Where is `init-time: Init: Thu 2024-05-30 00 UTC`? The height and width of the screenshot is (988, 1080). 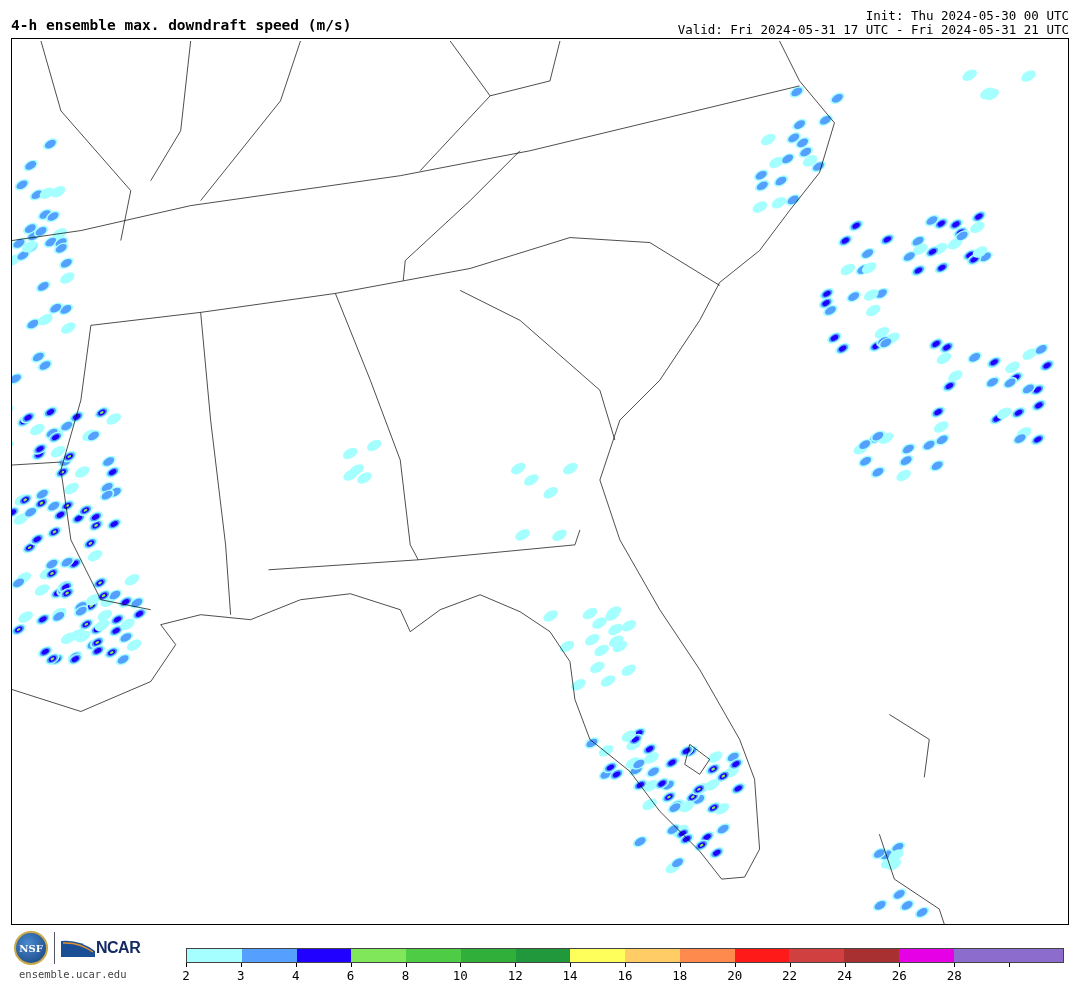 init-time: Init: Thu 2024-05-30 00 UTC is located at coordinates (967, 16).